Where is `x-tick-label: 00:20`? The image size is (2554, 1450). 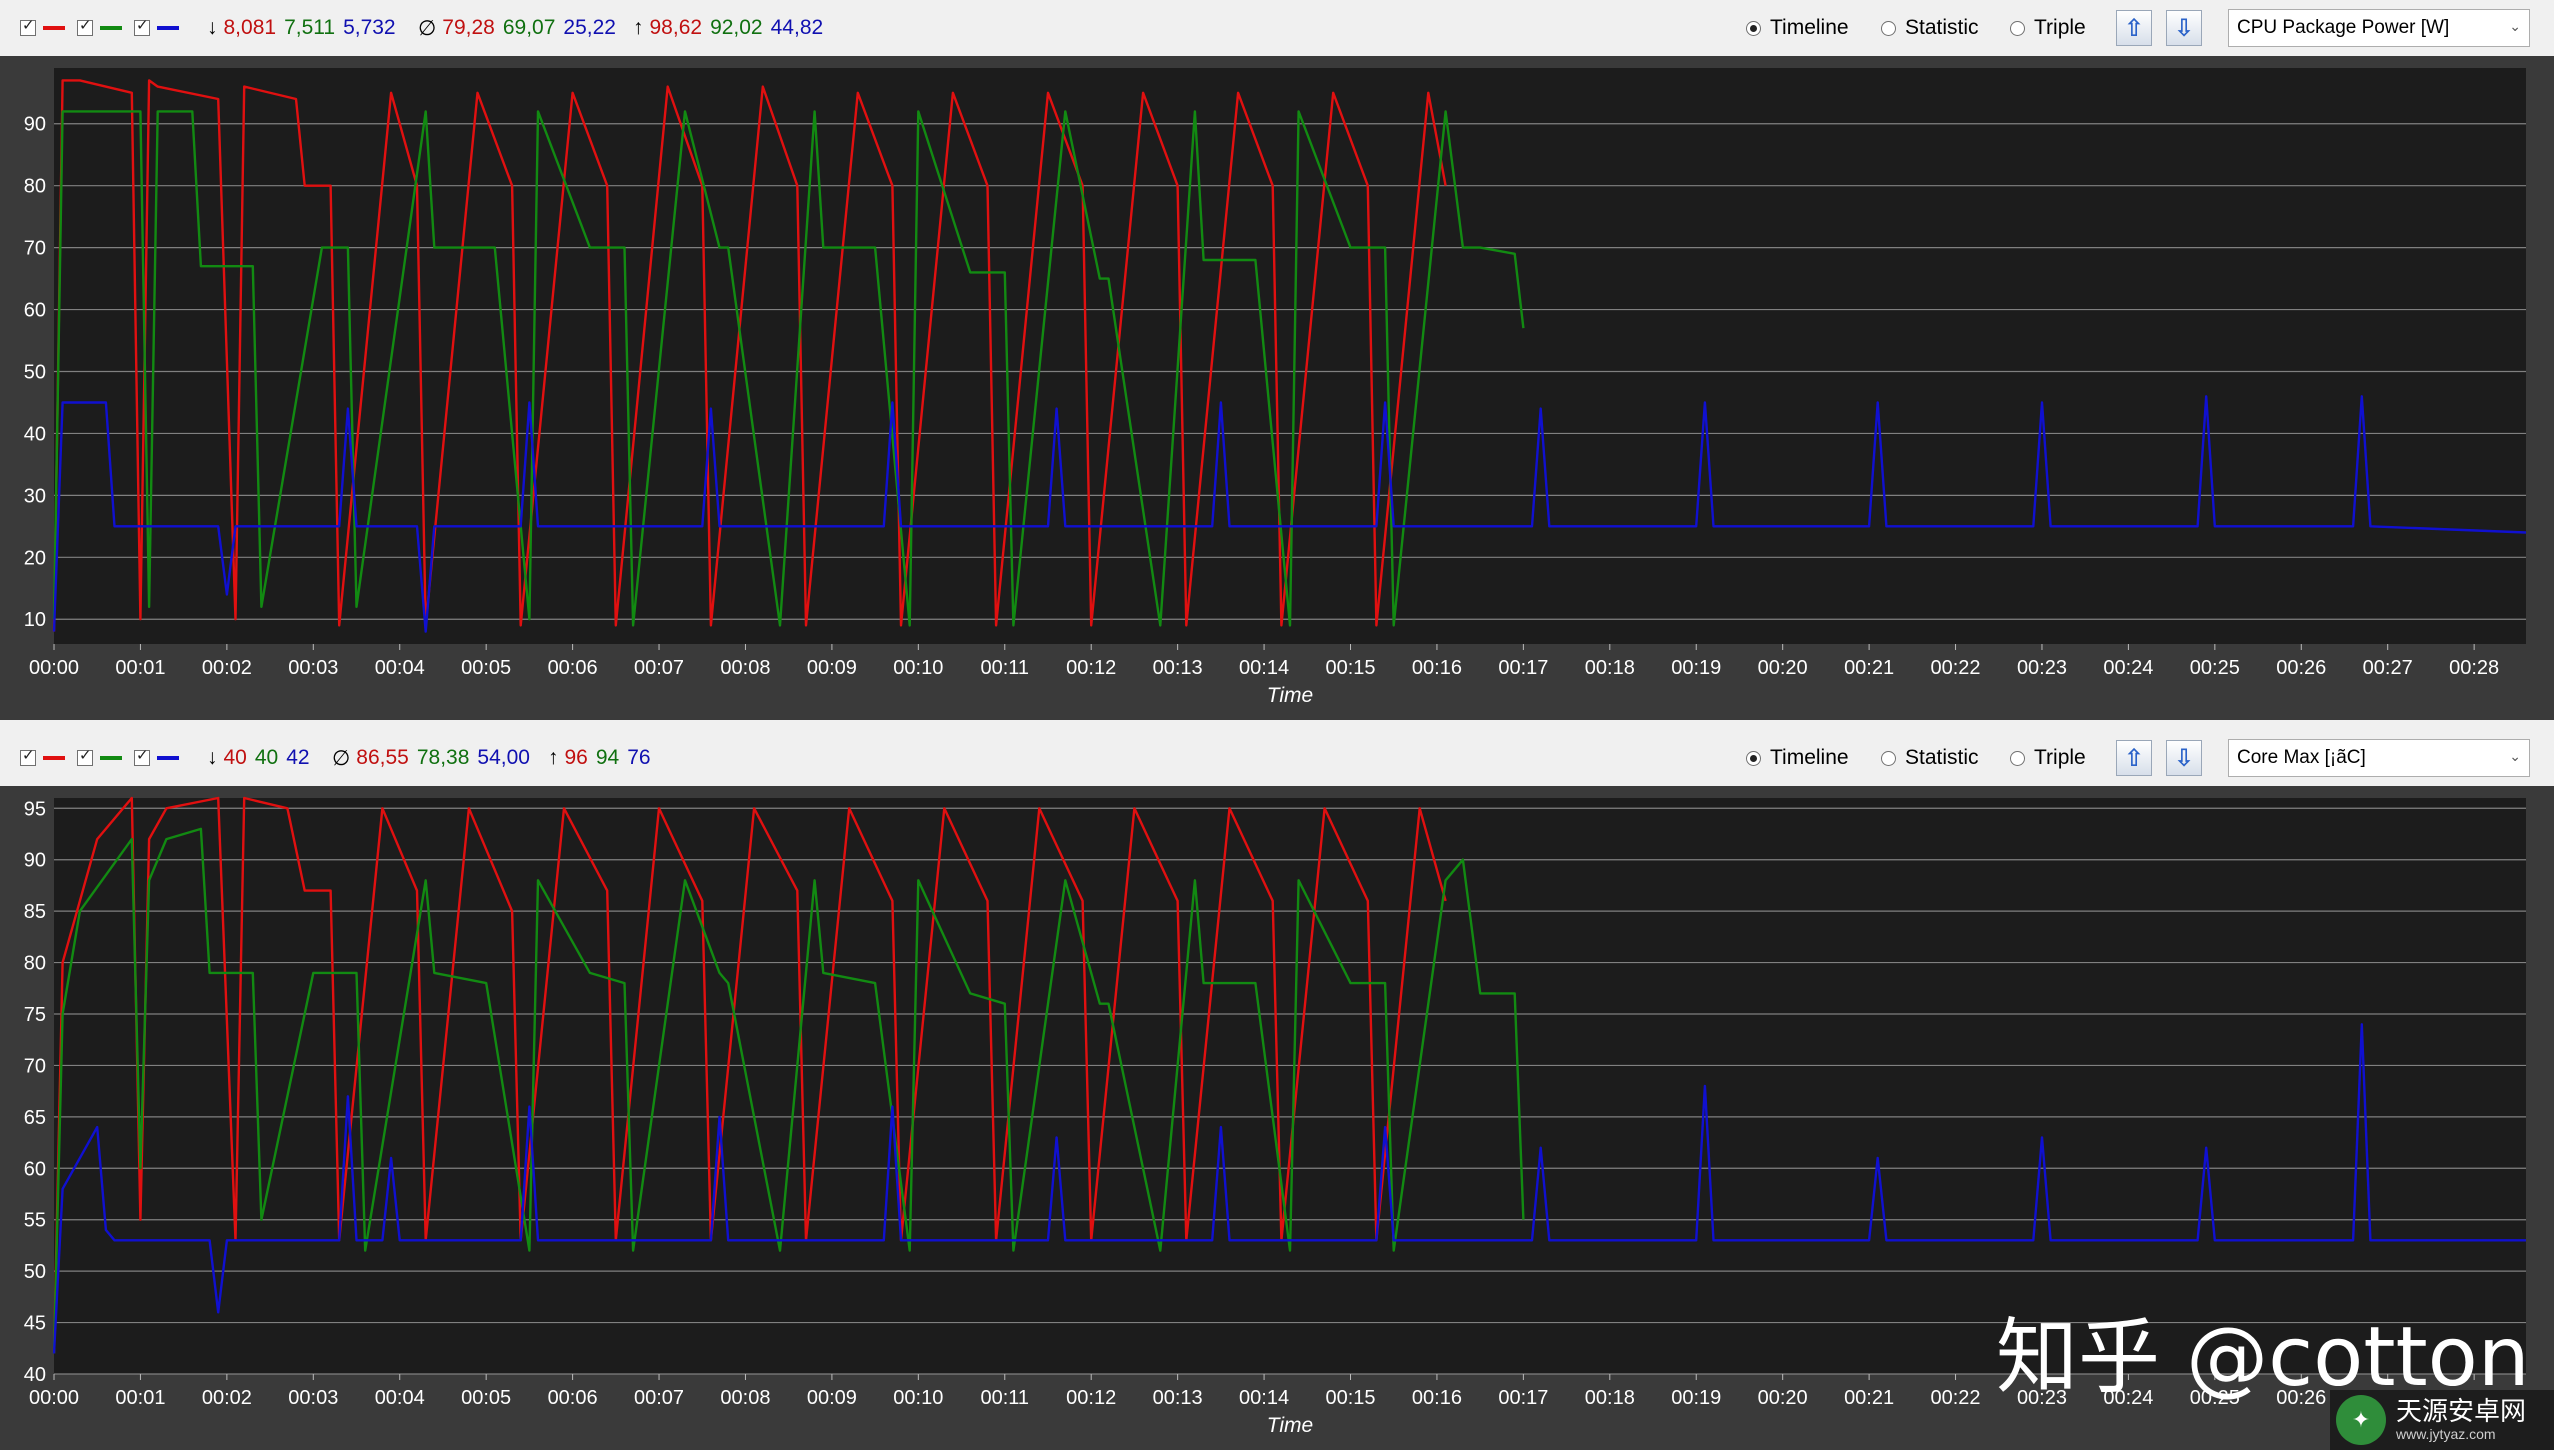 x-tick-label: 00:20 is located at coordinates (1783, 1398).